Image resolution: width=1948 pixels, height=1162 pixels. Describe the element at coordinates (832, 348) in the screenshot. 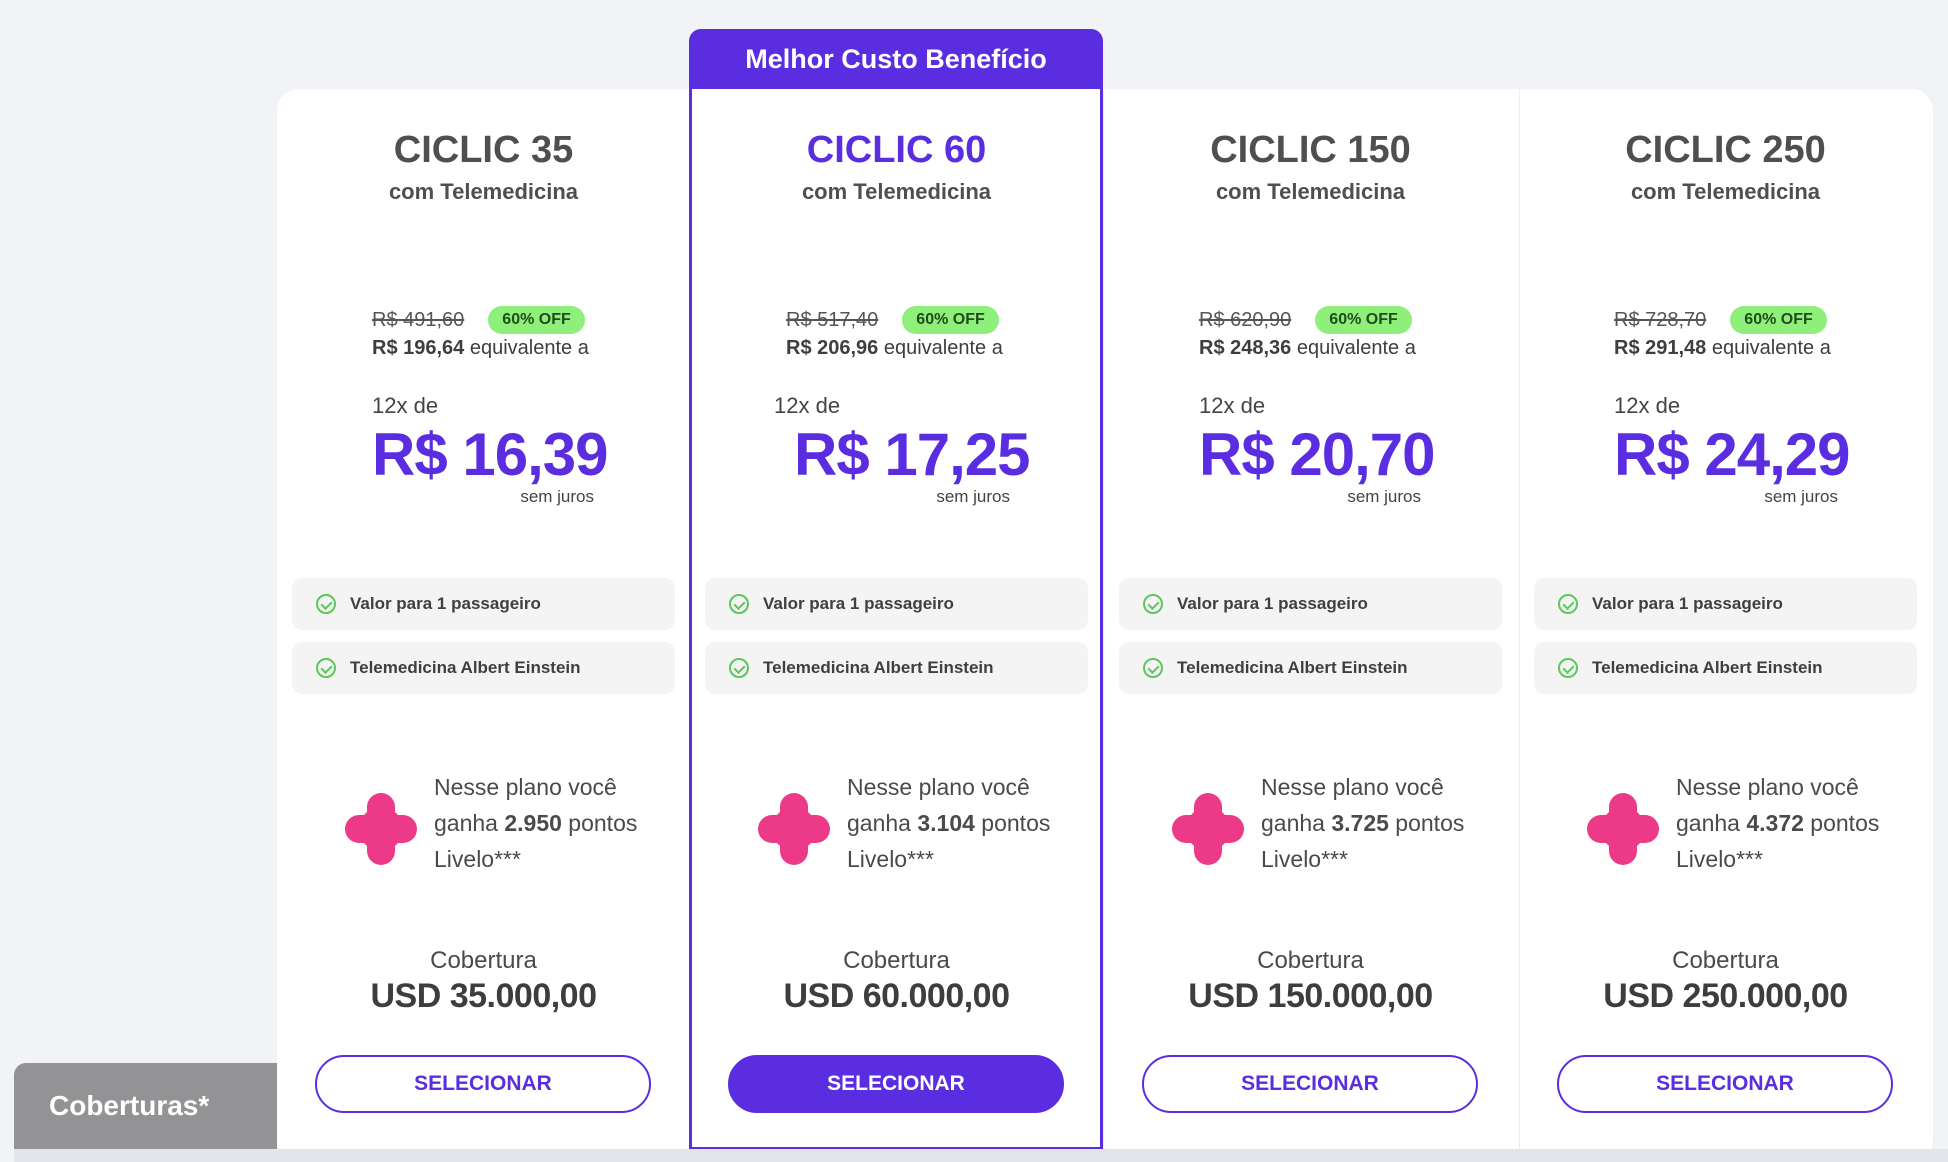

I see `new-price: R$ 206,96` at that location.